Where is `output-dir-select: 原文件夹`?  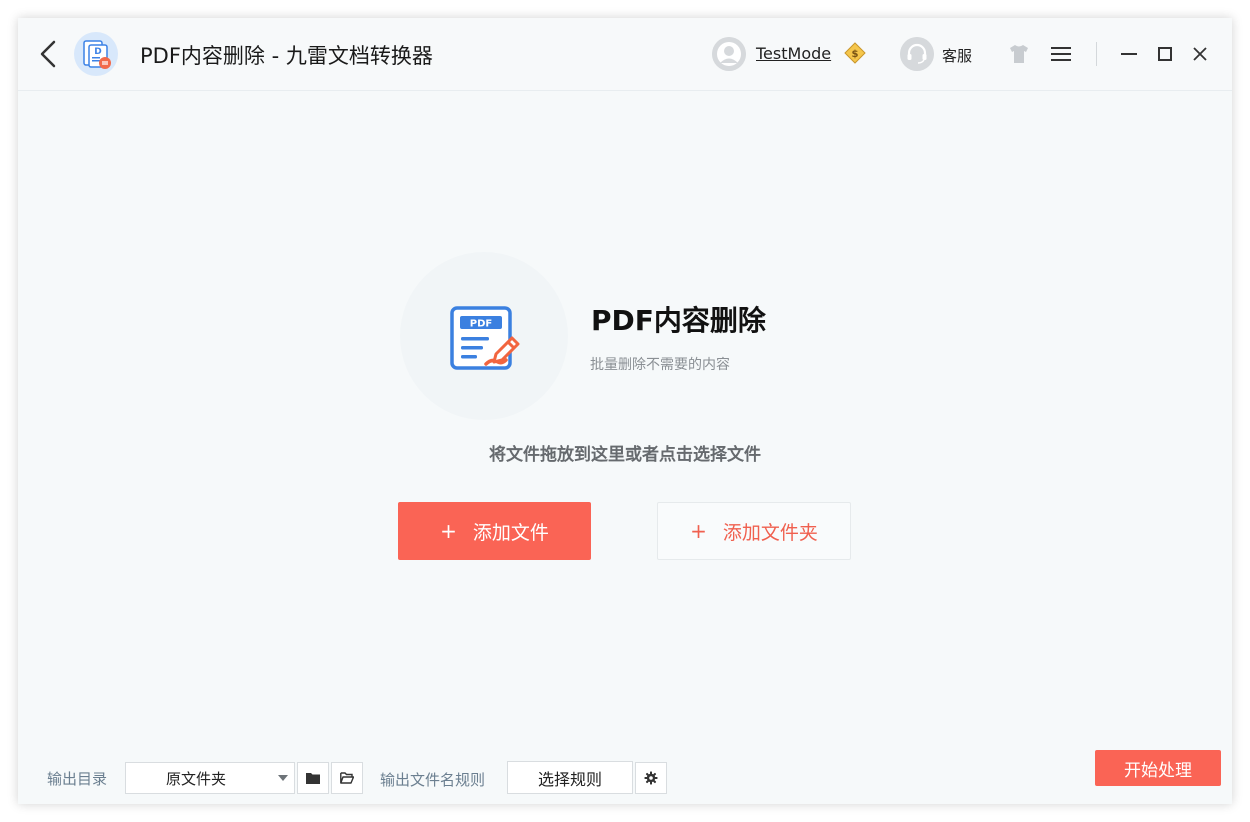 output-dir-select: 原文件夹 is located at coordinates (210, 778).